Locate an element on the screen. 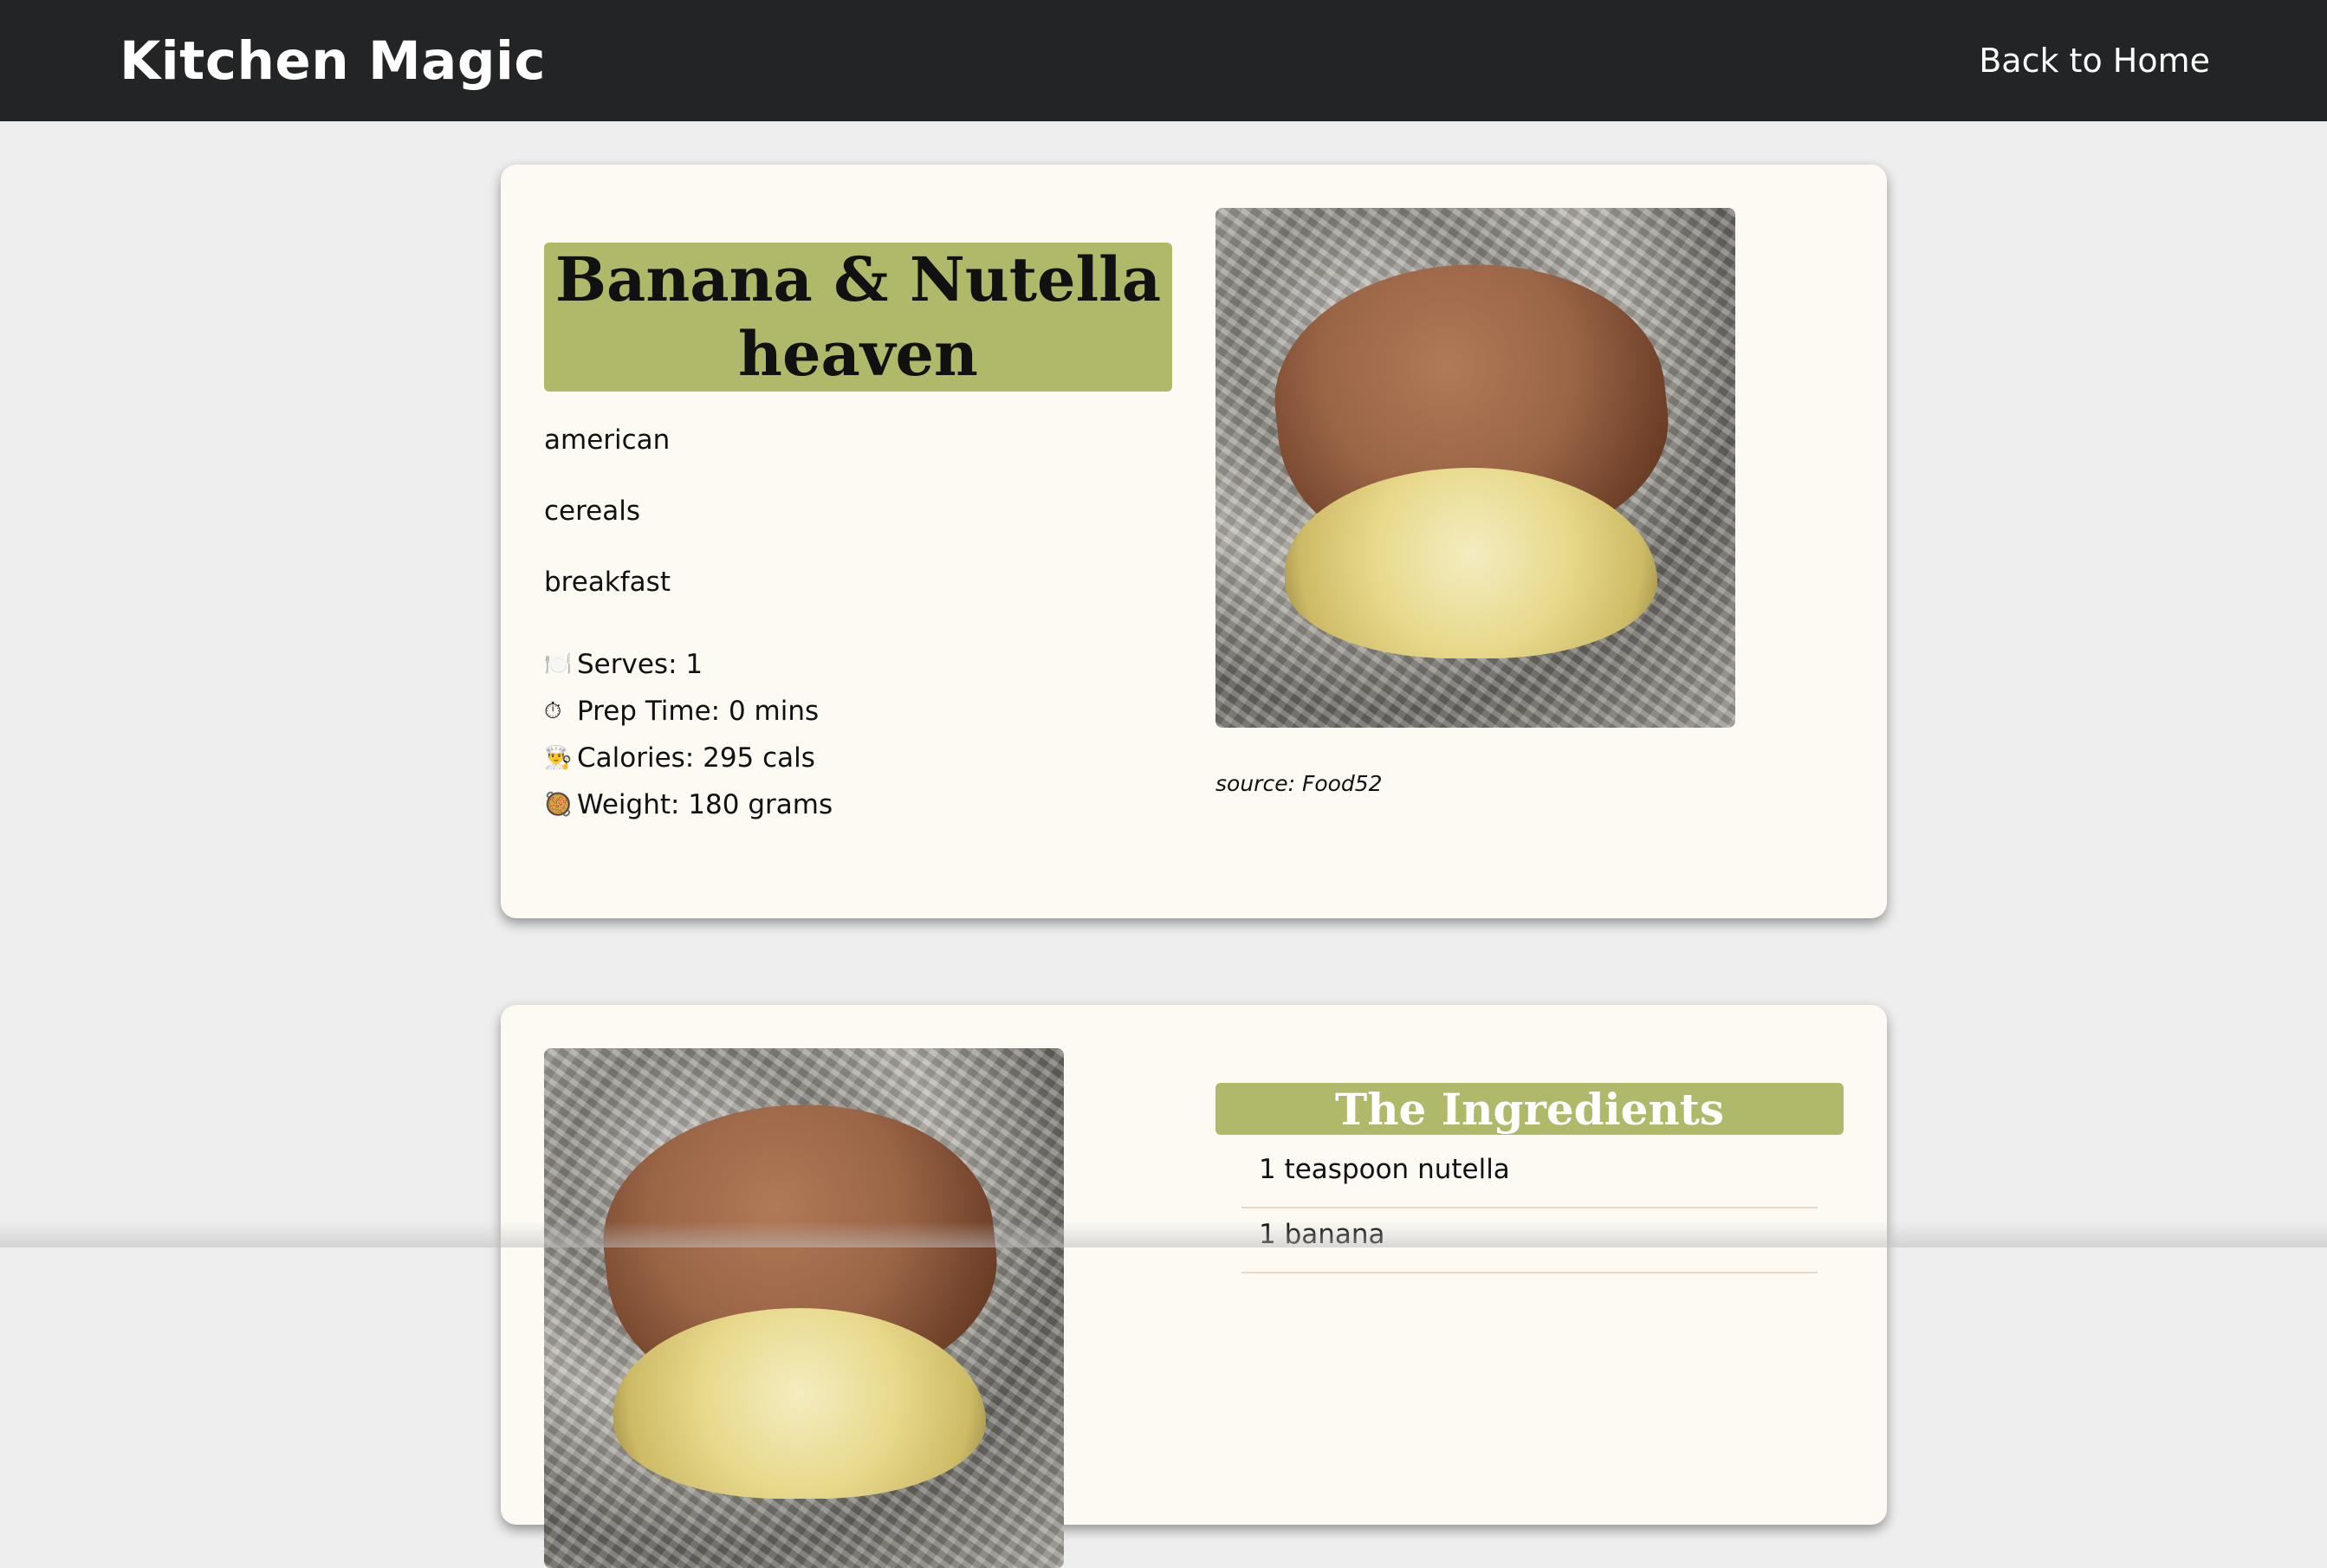 This screenshot has width=2327, height=1568. top-navbar: Kitchen Magic Back to Home is located at coordinates (1163, 60).